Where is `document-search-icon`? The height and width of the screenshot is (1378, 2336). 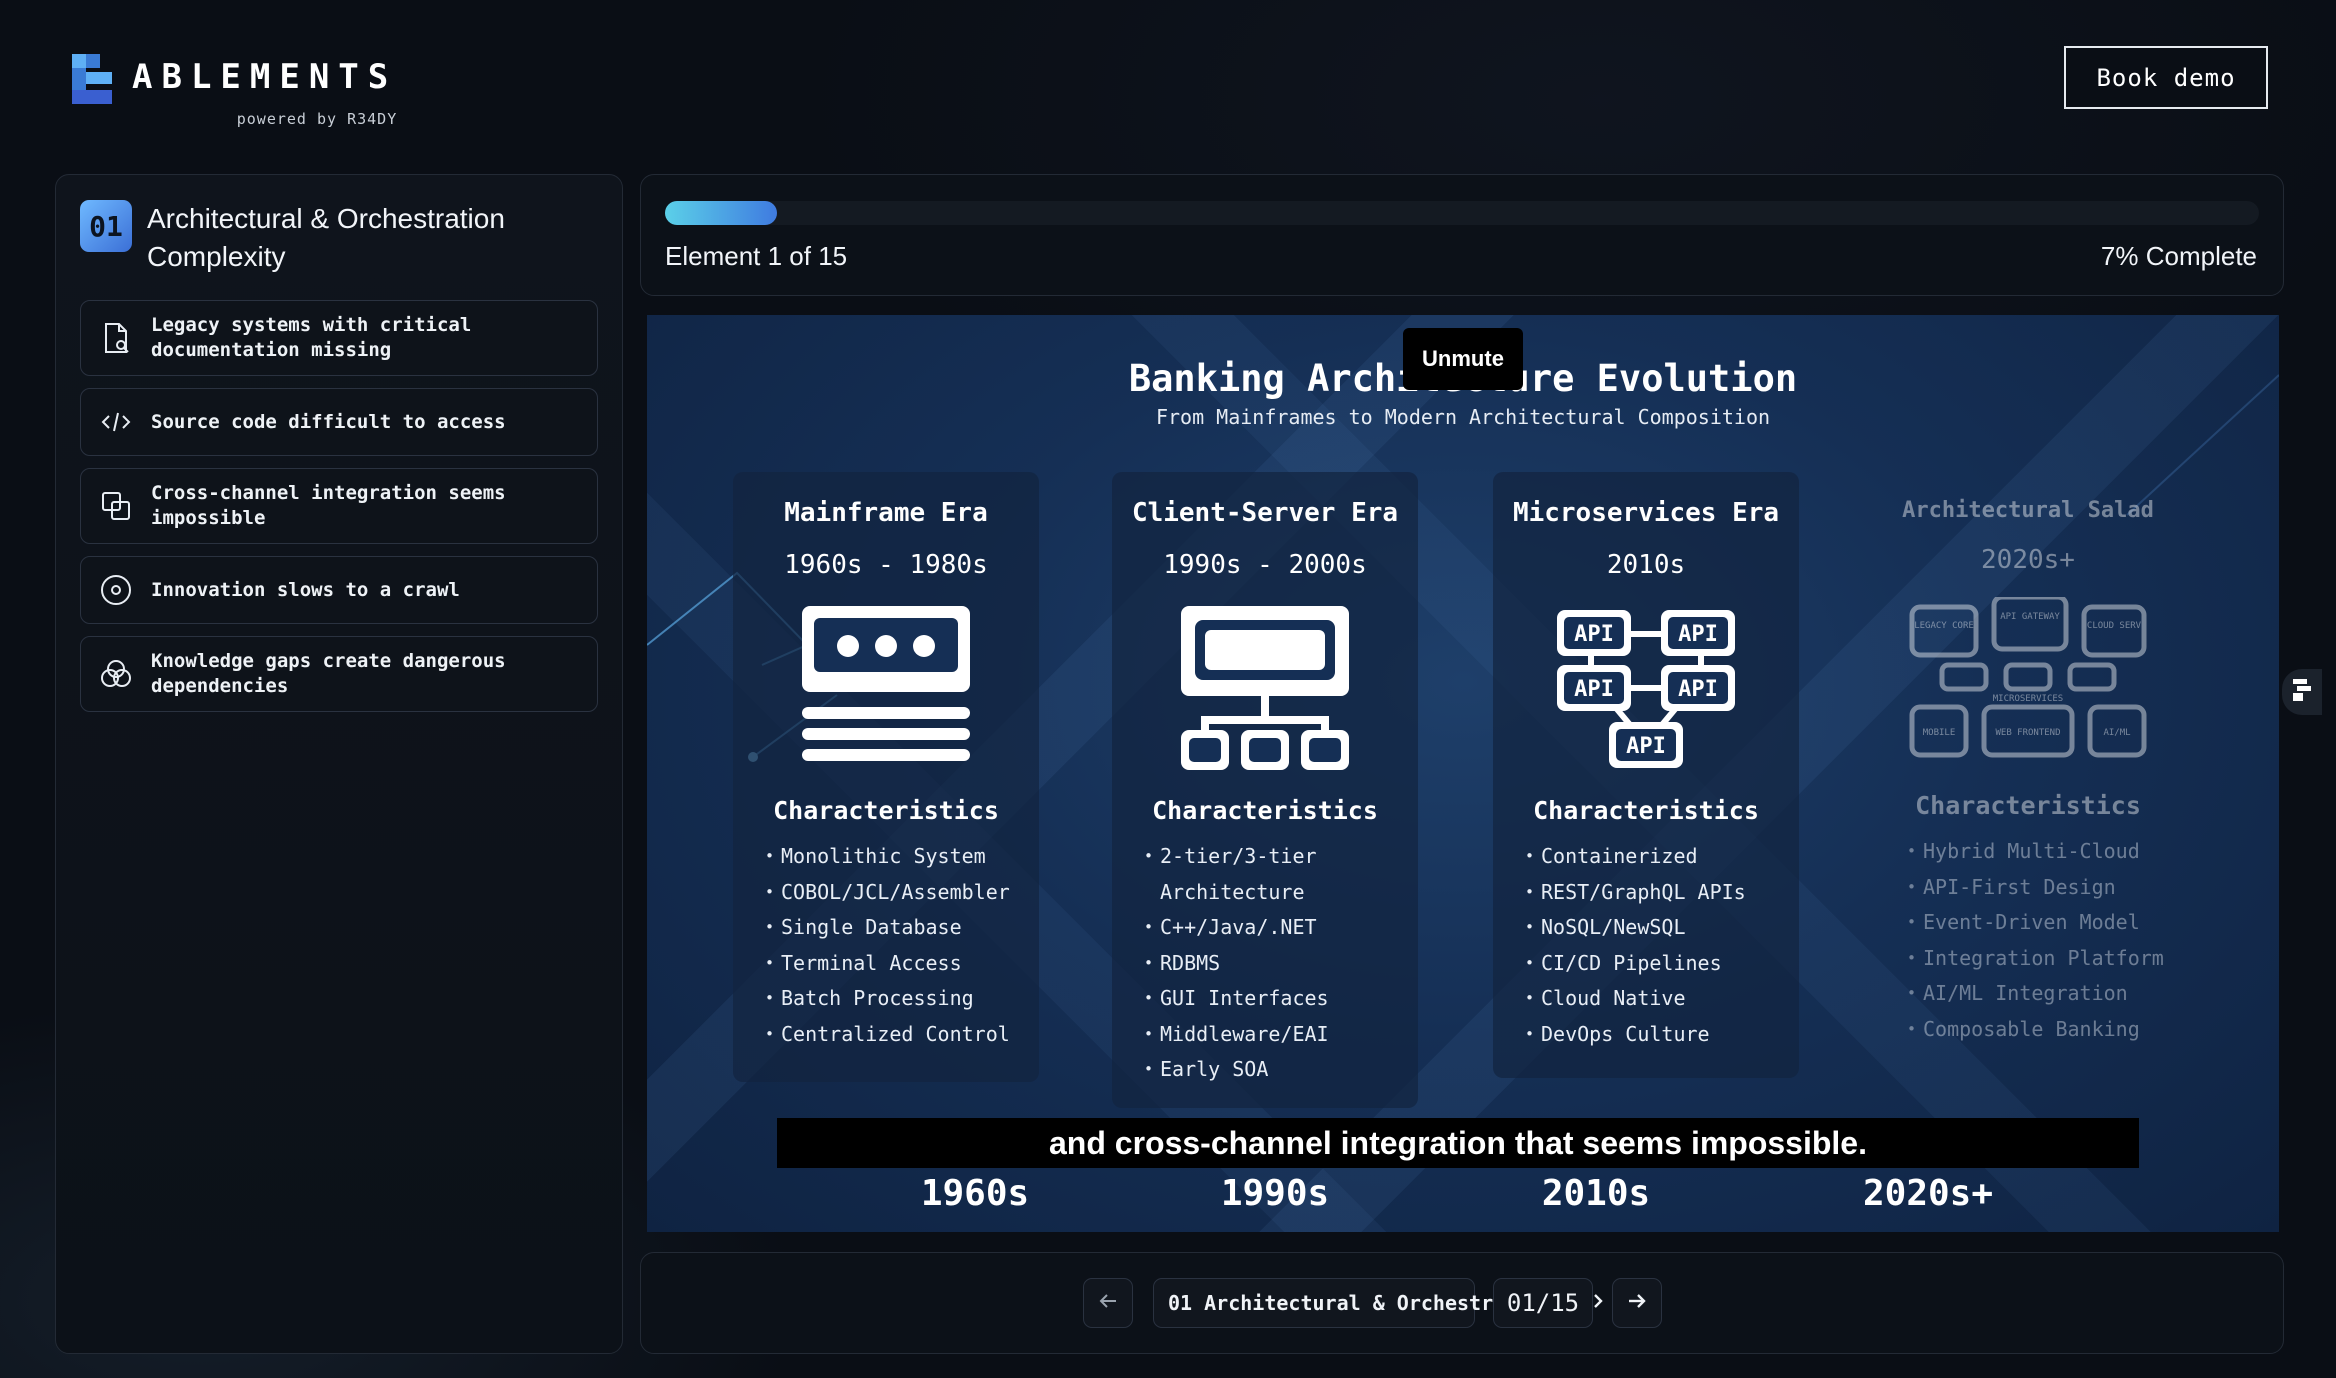
document-search-icon is located at coordinates (116, 338).